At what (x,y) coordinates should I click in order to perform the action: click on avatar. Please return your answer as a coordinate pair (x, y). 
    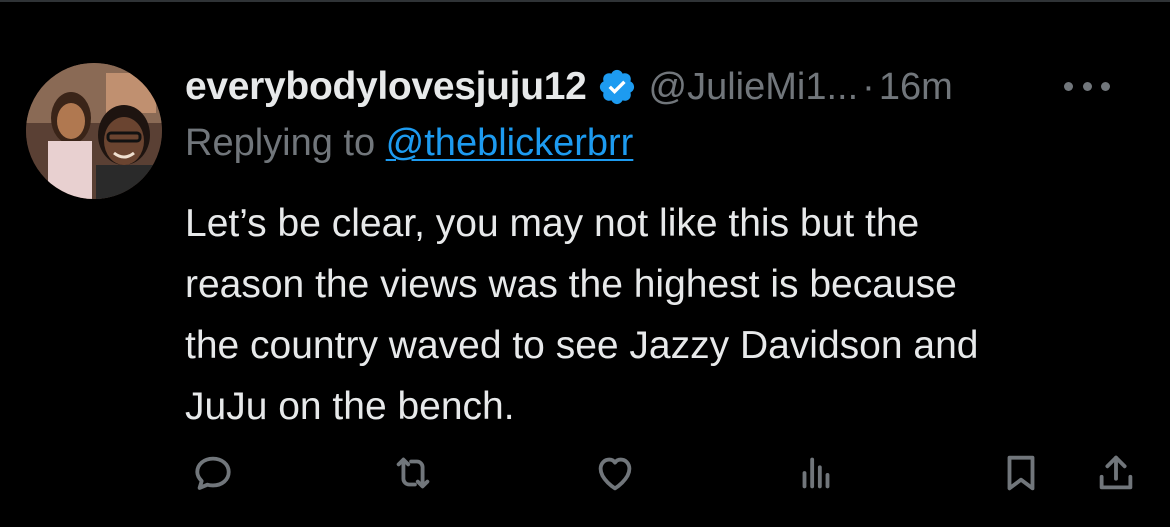
    Looking at the image, I should click on (94, 131).